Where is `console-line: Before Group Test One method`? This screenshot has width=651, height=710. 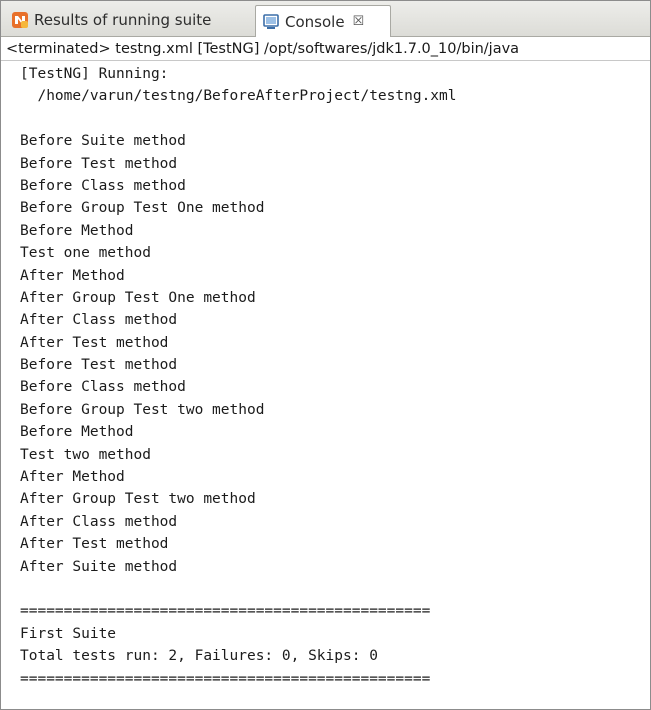
console-line: Before Group Test One method is located at coordinates (142, 208).